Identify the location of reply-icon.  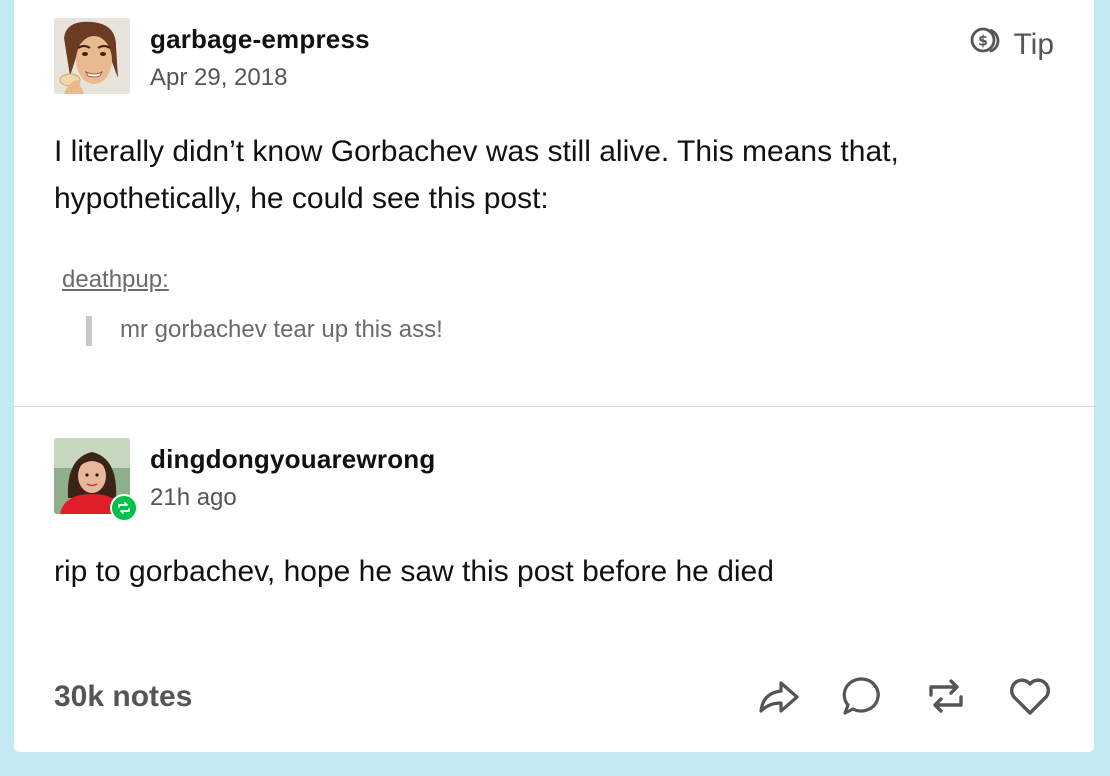
(861, 696).